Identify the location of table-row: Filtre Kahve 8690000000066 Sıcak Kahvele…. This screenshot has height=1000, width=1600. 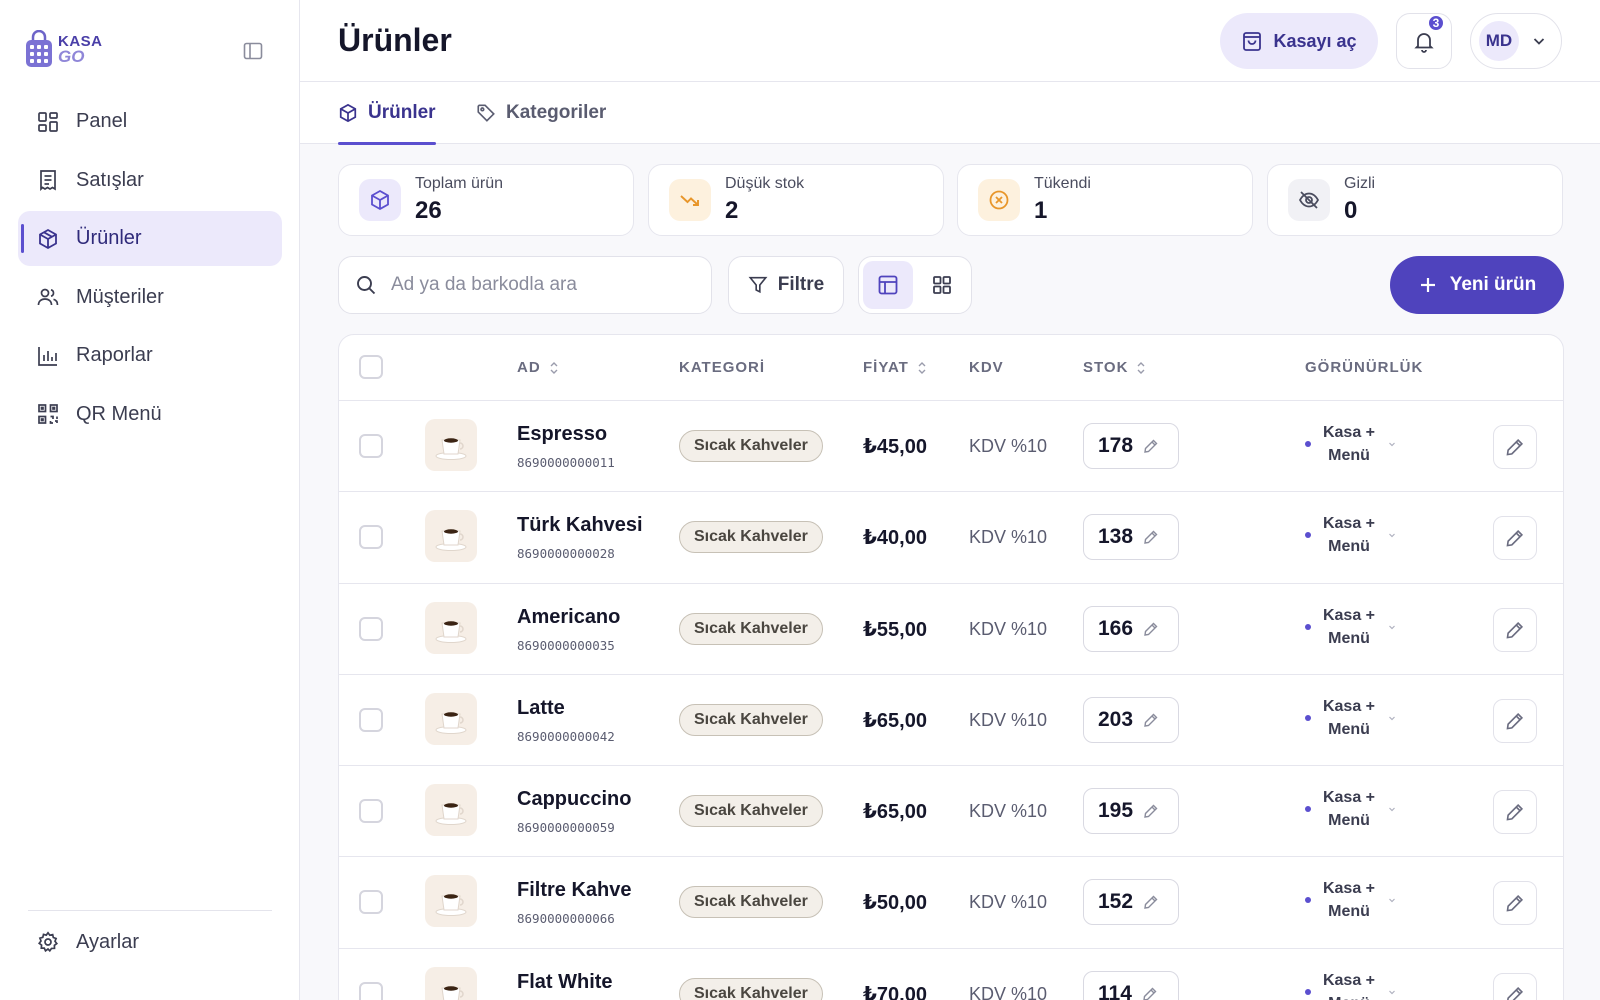
(951, 903).